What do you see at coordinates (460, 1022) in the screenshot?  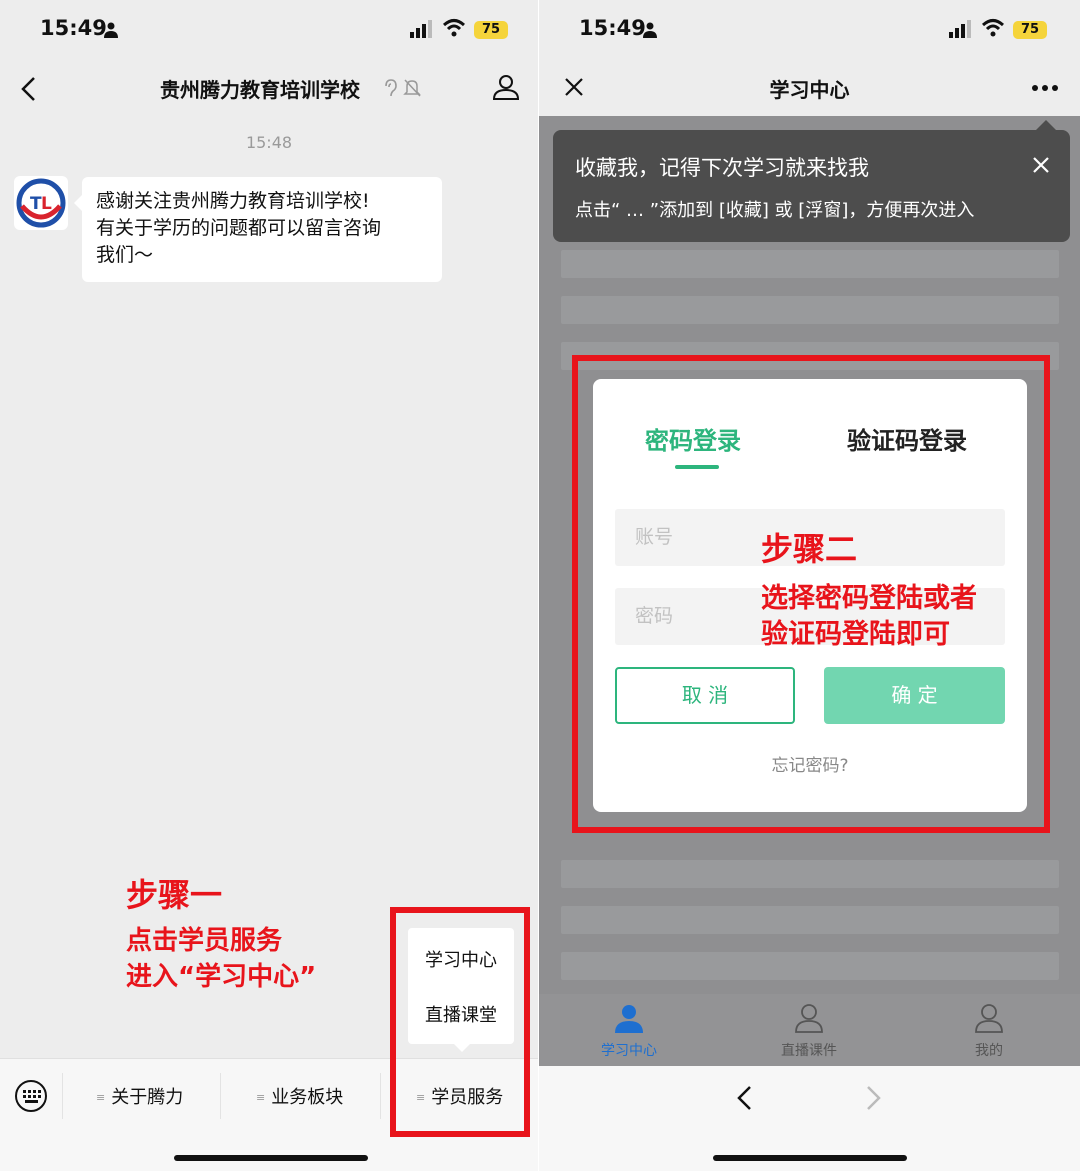 I see `step-one-highlight-box` at bounding box center [460, 1022].